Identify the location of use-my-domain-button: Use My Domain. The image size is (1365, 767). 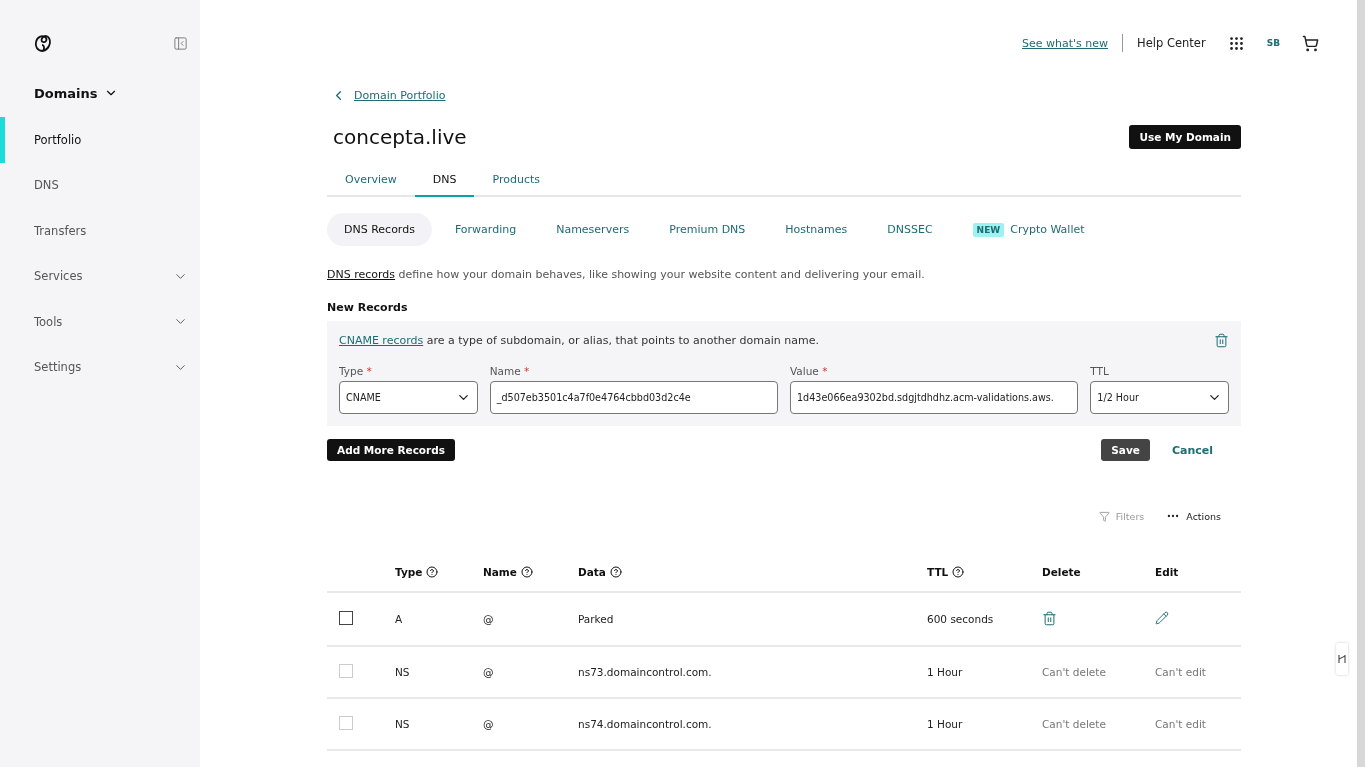
(1185, 137).